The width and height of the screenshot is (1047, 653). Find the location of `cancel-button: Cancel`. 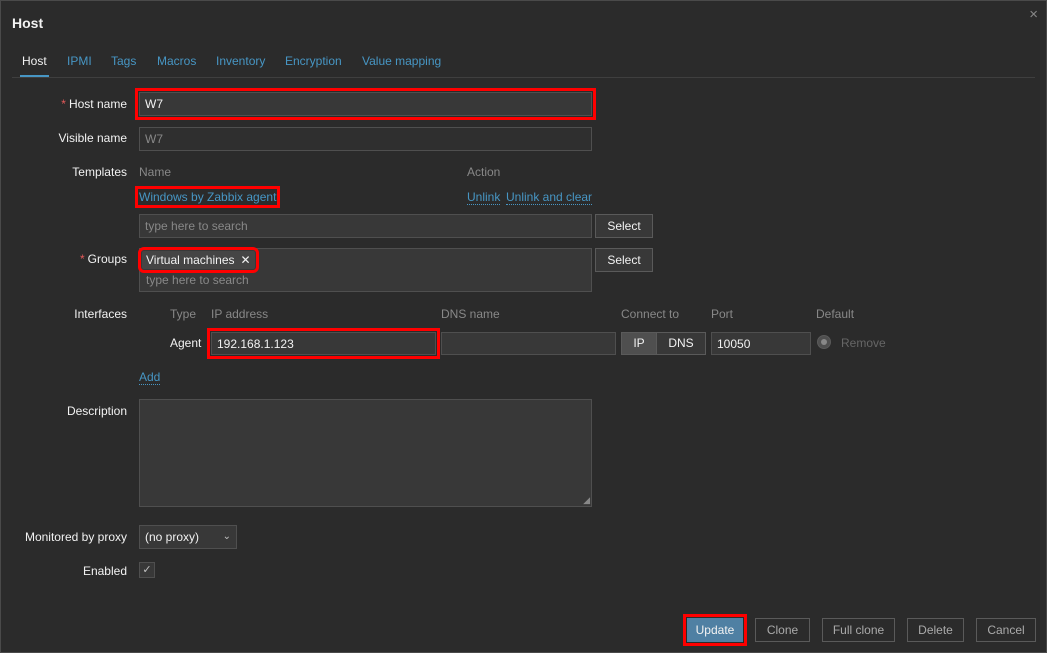

cancel-button: Cancel is located at coordinates (1006, 630).